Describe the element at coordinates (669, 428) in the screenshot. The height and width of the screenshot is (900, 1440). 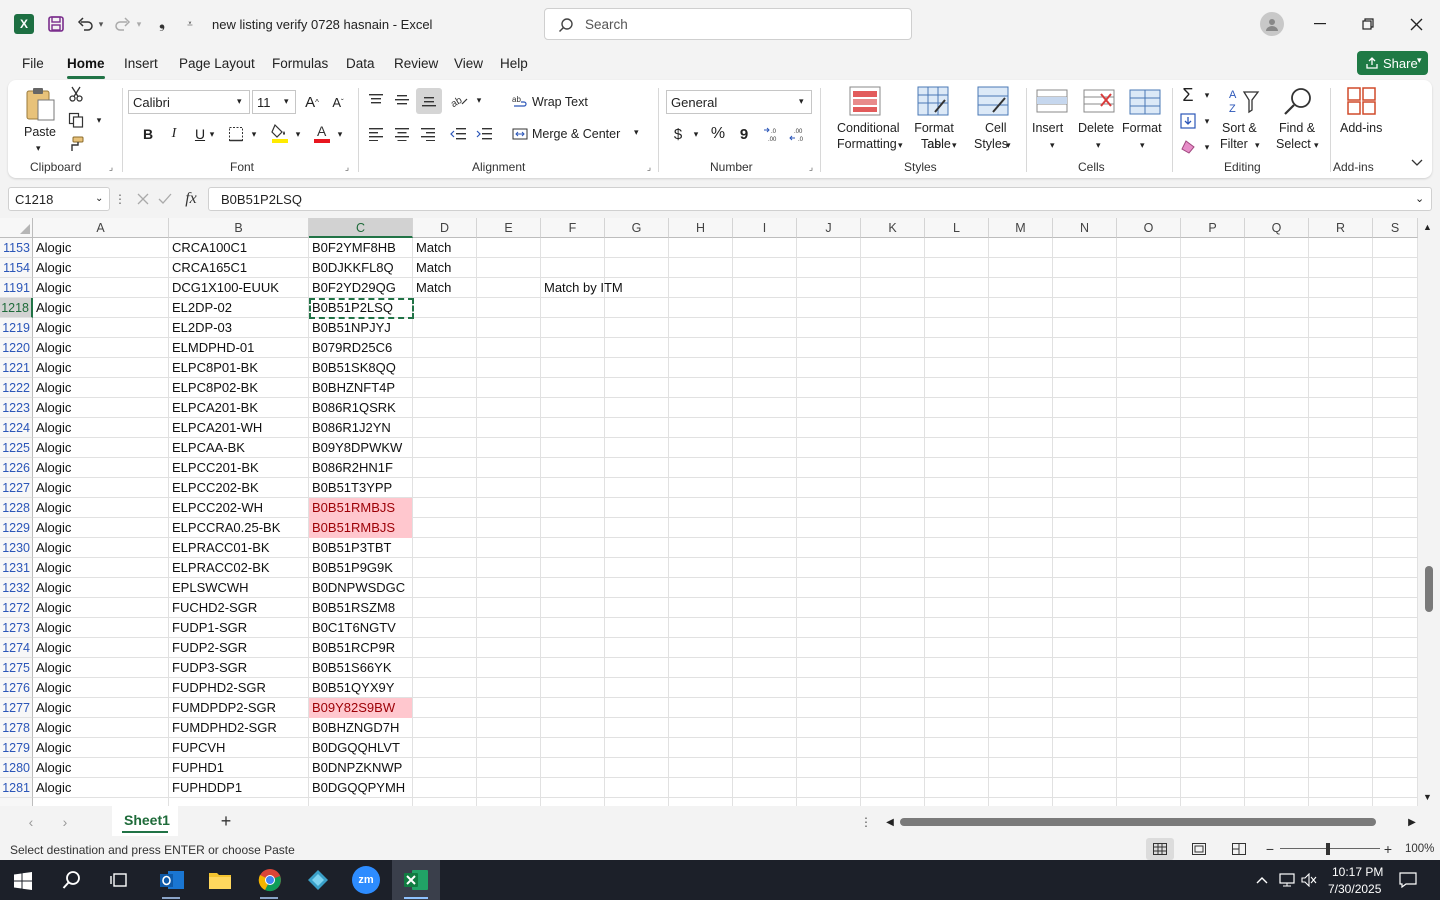
I see `cell-f1224` at that location.